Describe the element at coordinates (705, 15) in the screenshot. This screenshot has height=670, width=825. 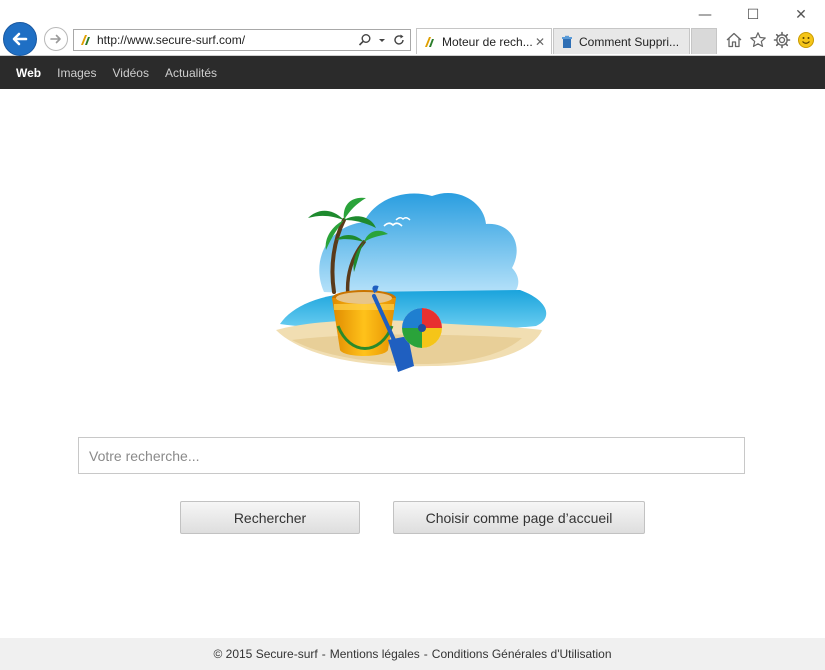
I see `minimize-button: —` at that location.